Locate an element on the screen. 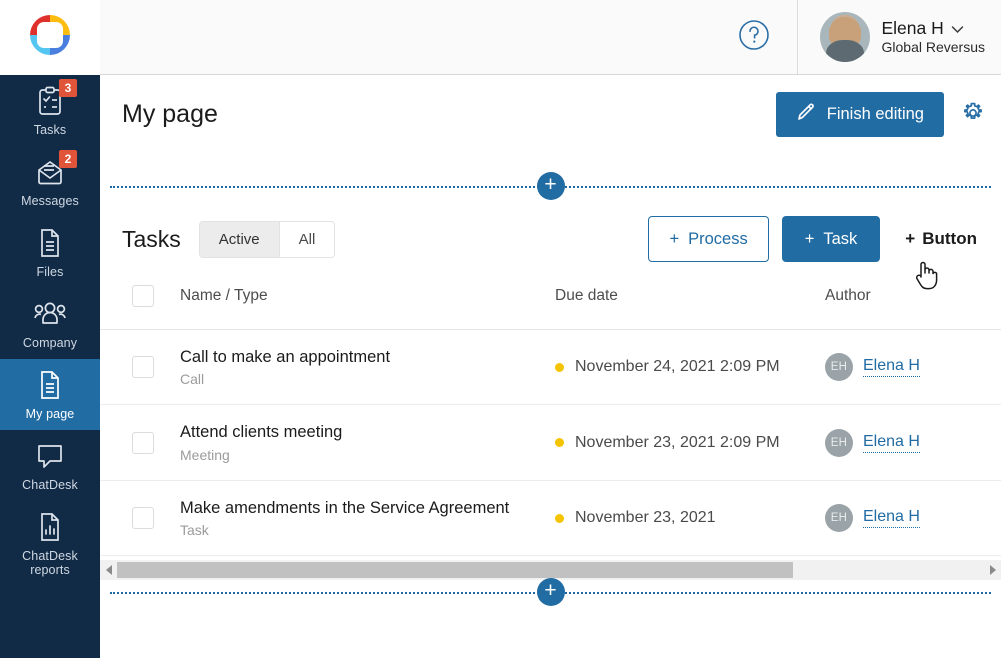 The width and height of the screenshot is (1001, 658). column-due-date: Due date is located at coordinates (690, 302).